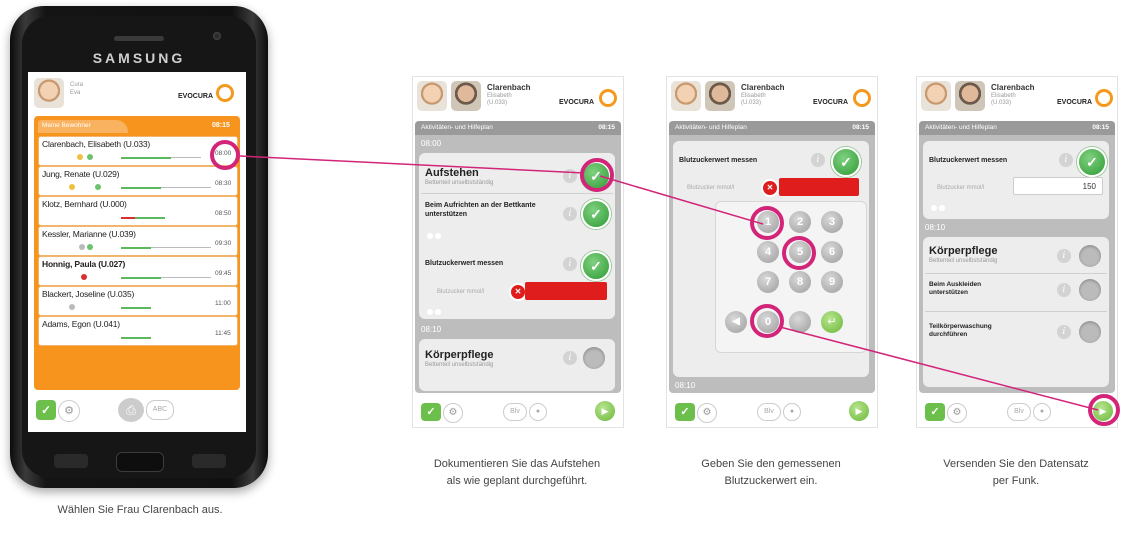 Image resolution: width=1122 pixels, height=536 pixels. What do you see at coordinates (1016, 473) in the screenshot?
I see `caption-step-3: Versenden Sie den Datensatz per Funk.` at bounding box center [1016, 473].